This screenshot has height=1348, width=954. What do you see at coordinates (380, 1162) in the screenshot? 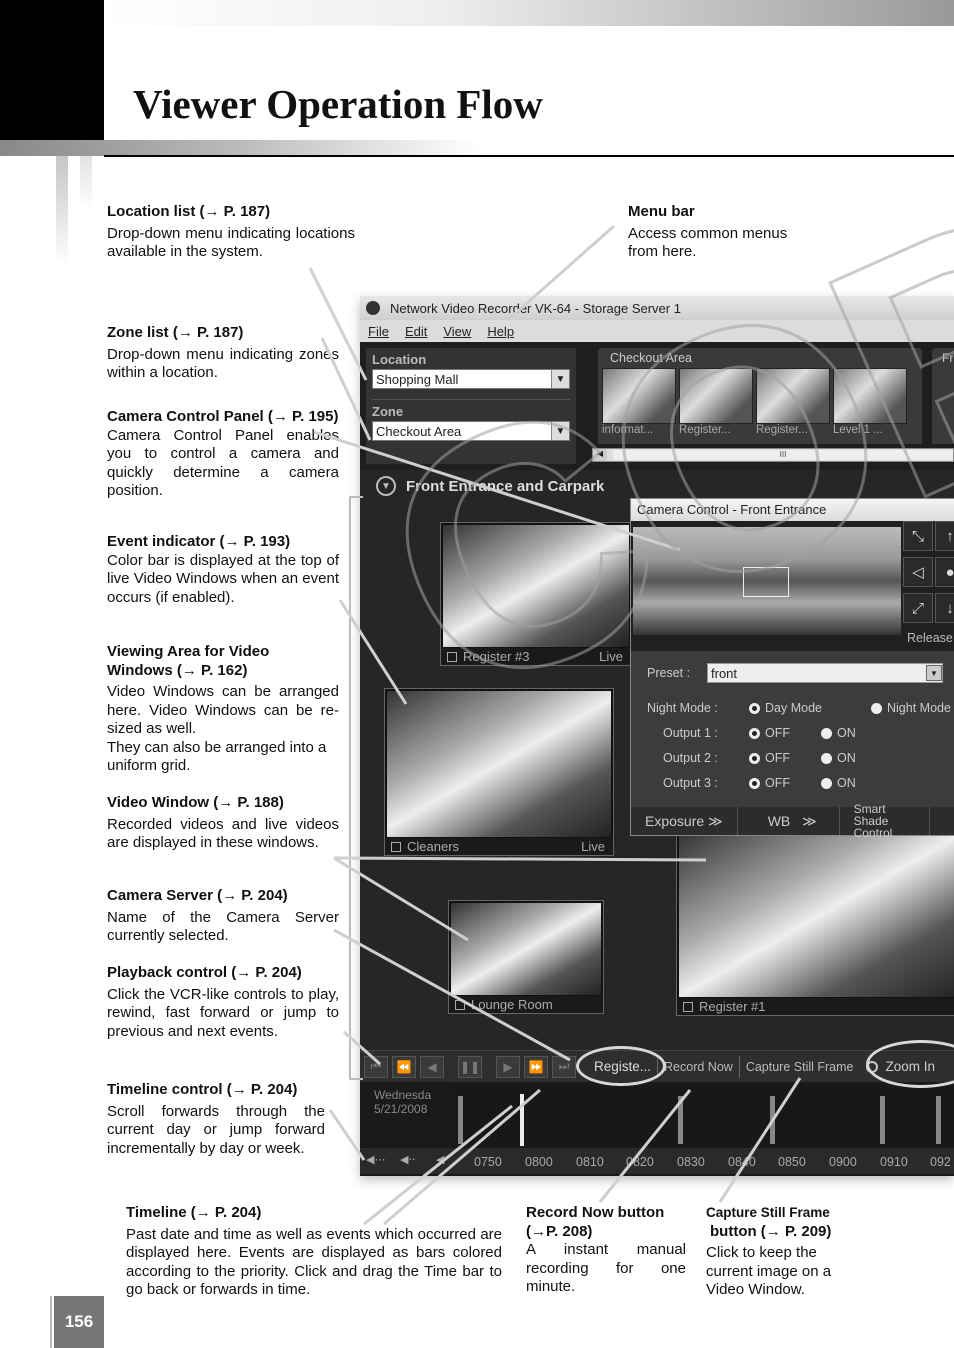
I see `jump-back-week-icon: ◀⋯` at bounding box center [380, 1162].